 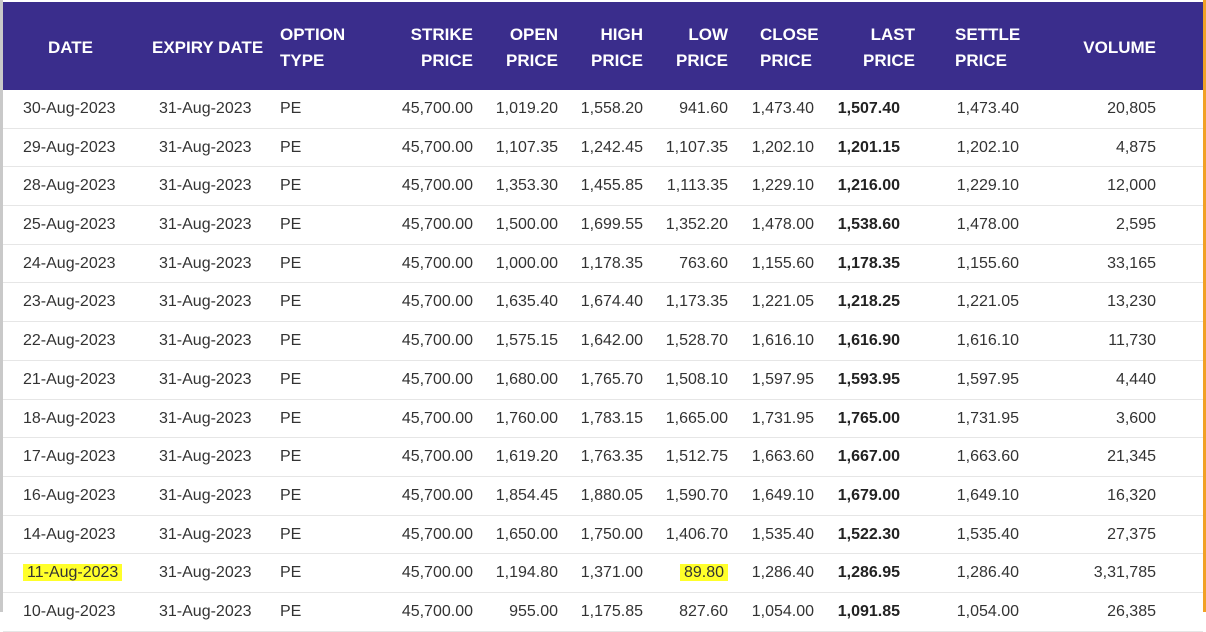 What do you see at coordinates (782, 302) in the screenshot?
I see `close-value: 1,221.05` at bounding box center [782, 302].